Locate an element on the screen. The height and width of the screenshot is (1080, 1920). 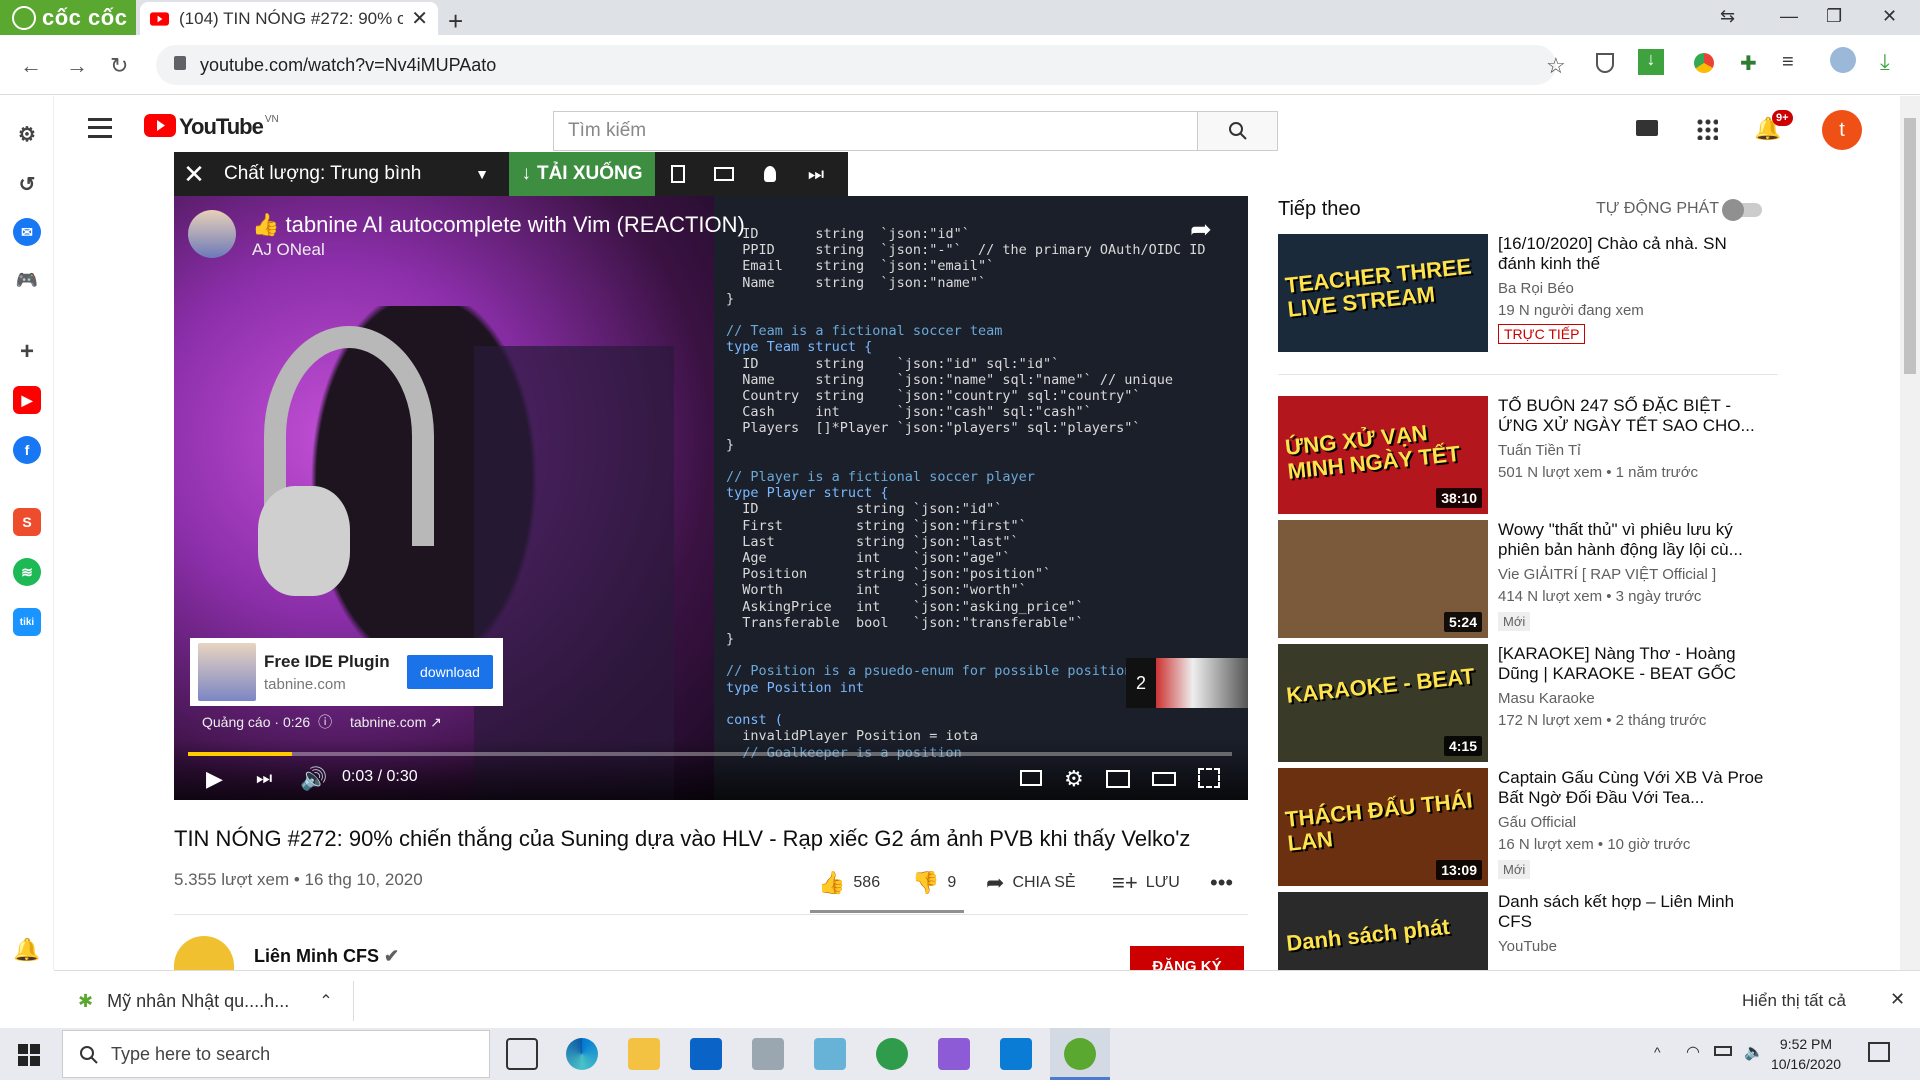
reload-icon: ↻ is located at coordinates (119, 66).